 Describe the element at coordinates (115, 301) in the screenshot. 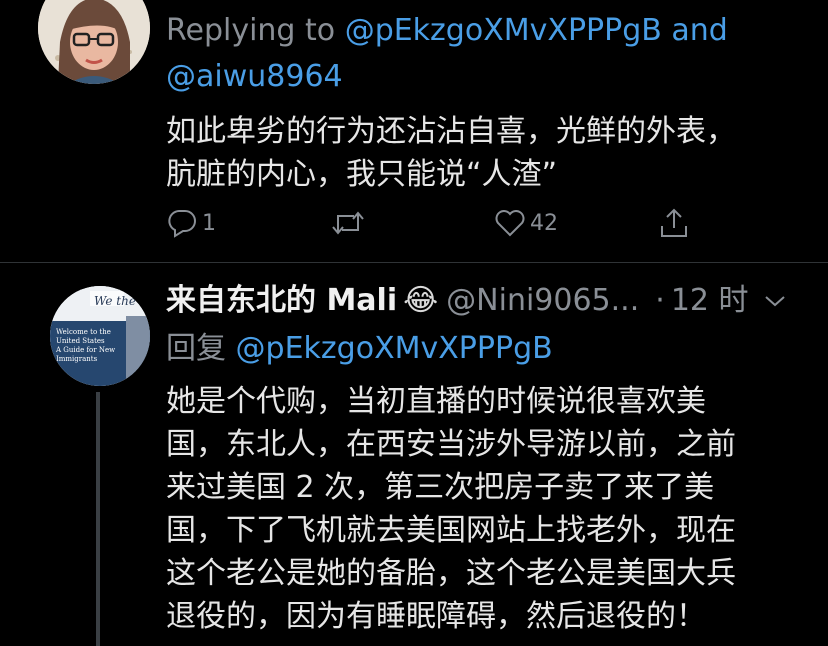

I see `avatar-sign-title: We the` at that location.